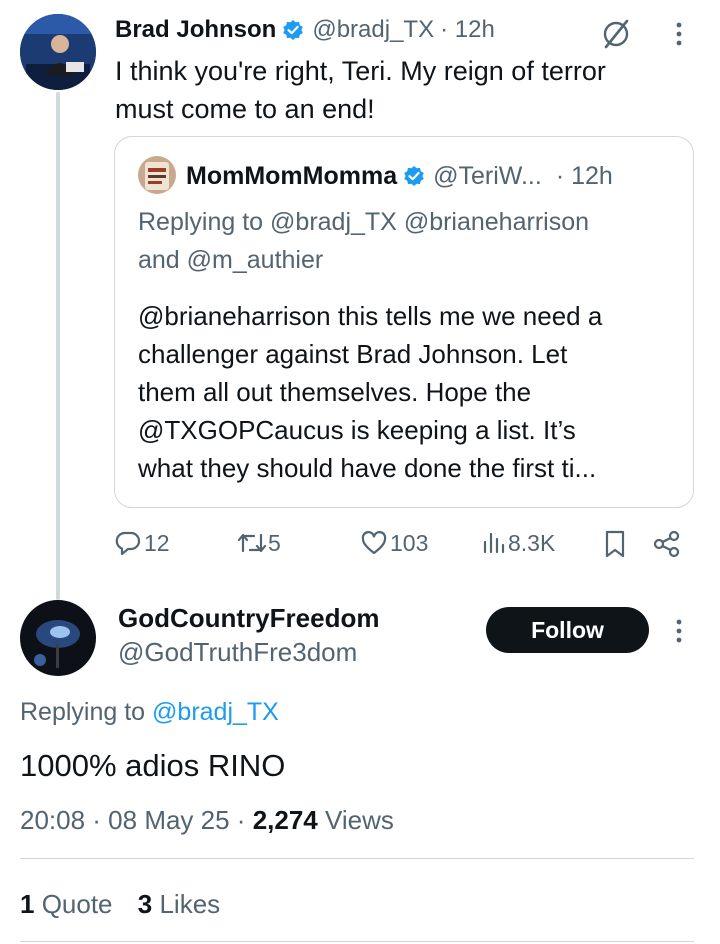  I want to click on reply-timestamp: 20:08 · 08 May 25 ·, so click(136, 820).